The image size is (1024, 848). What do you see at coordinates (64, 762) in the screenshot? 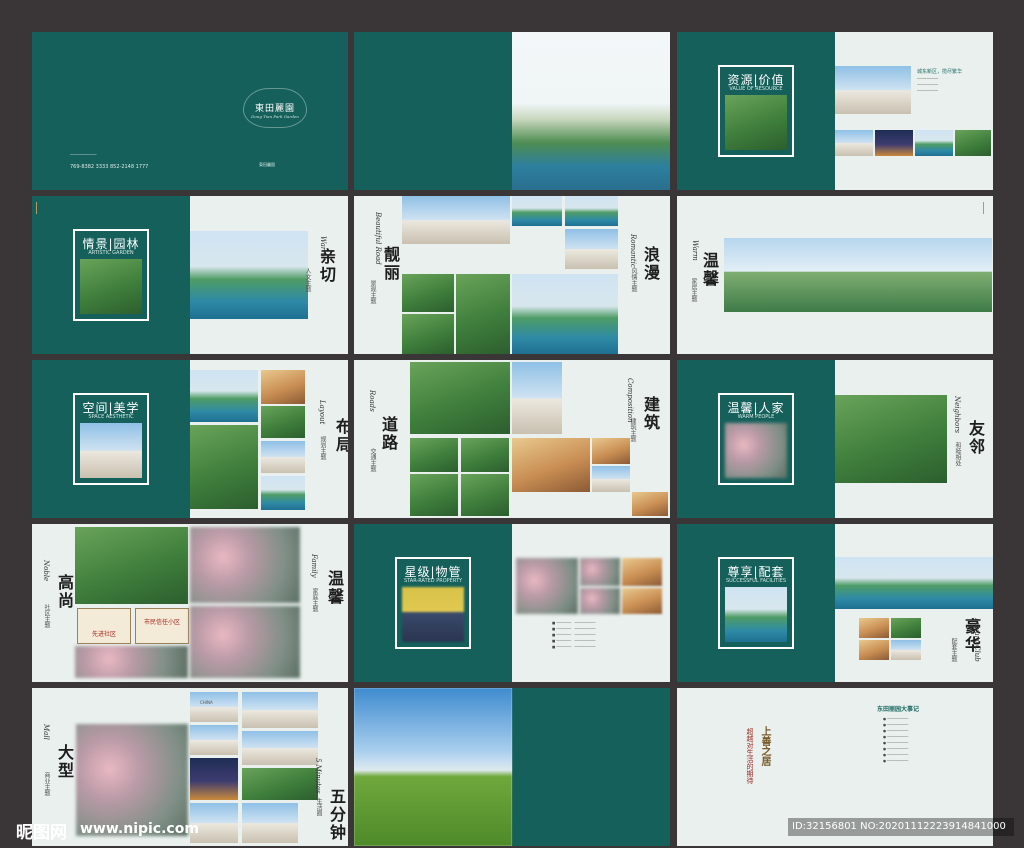
I see `p13-vertical-title-1: 大型` at bounding box center [64, 762].